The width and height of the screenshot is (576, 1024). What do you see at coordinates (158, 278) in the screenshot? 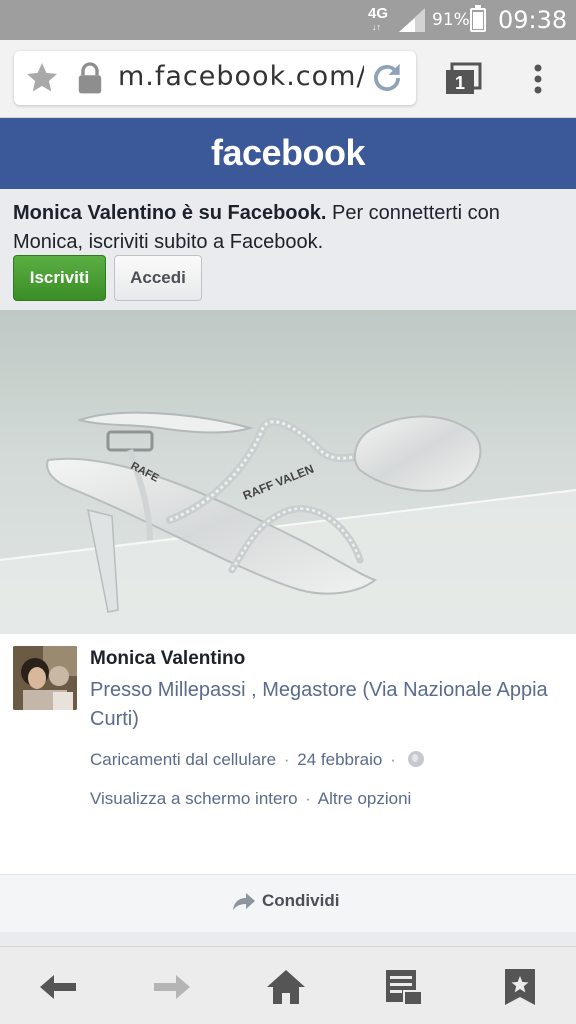
I see `login-button: Accedi` at bounding box center [158, 278].